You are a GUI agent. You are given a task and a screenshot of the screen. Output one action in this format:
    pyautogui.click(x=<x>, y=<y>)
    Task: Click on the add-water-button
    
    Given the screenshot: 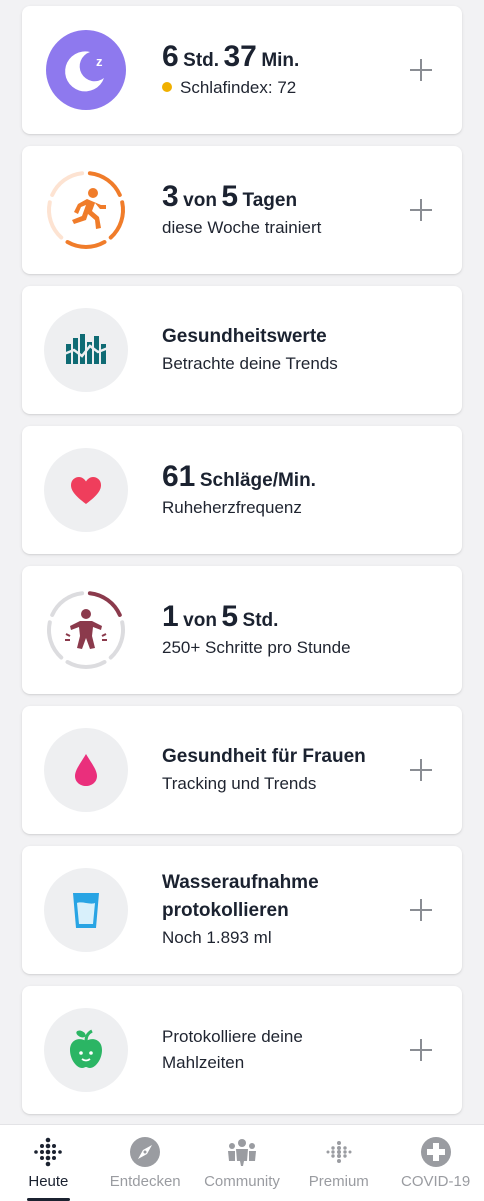 What is the action you would take?
    pyautogui.click(x=421, y=910)
    